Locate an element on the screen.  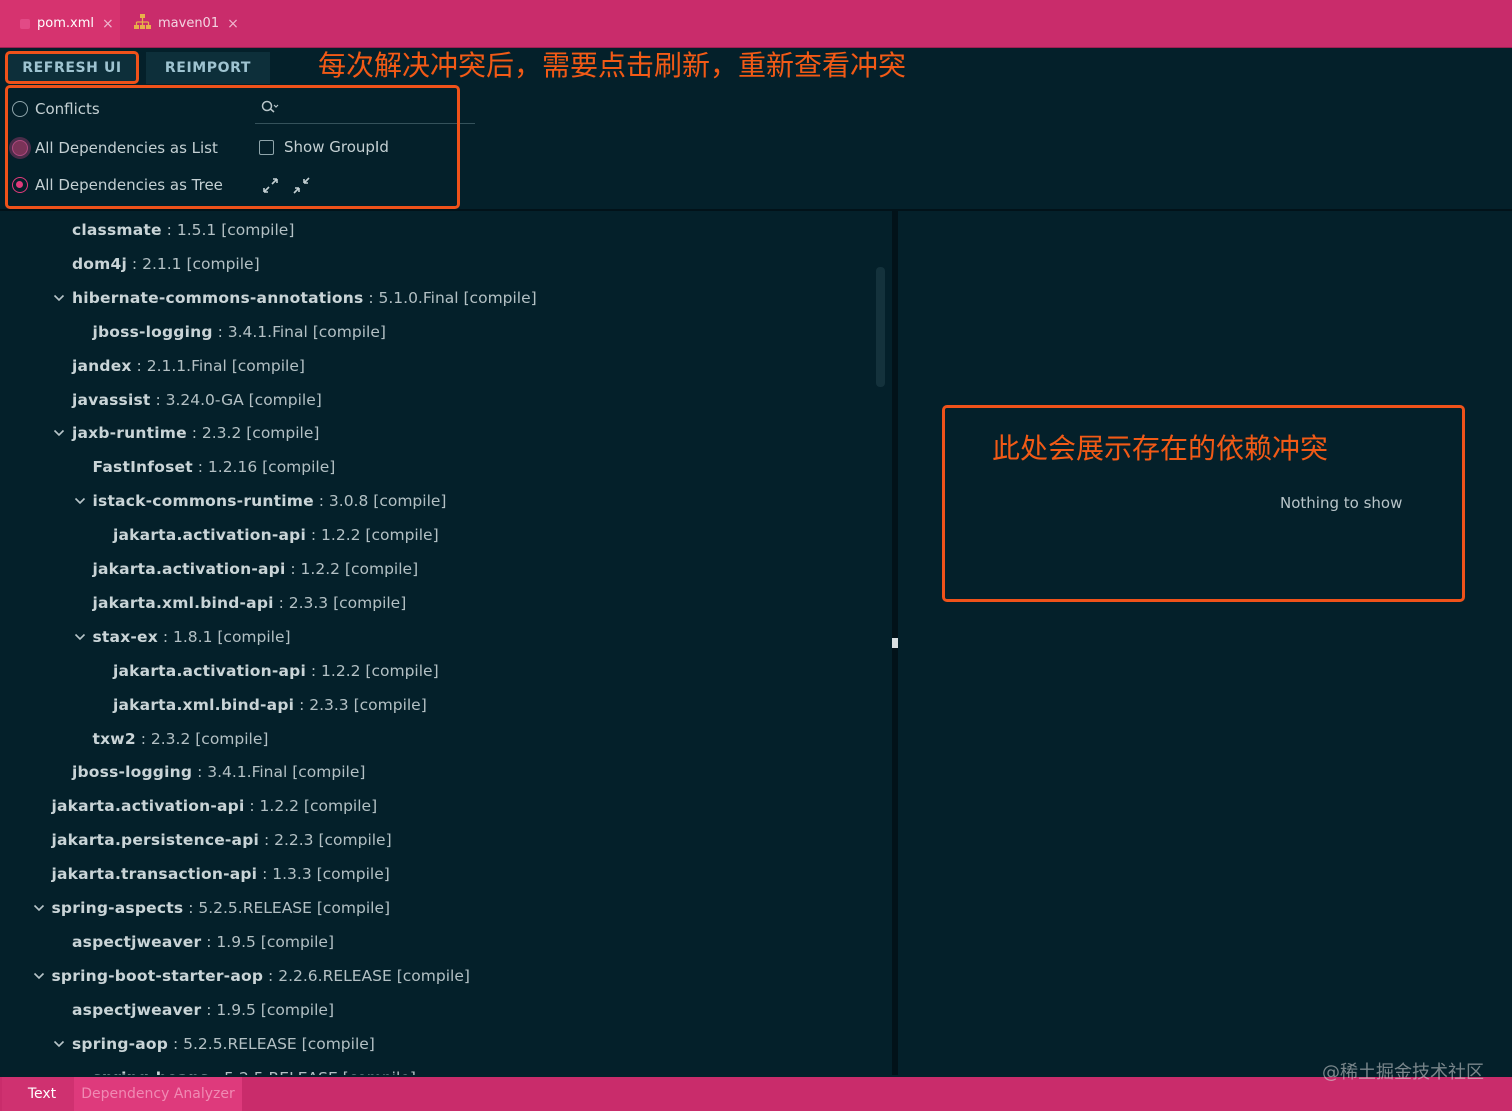
tree-row: istack-commons-runtime : 3.0.8 [compile] is located at coordinates (260, 501).